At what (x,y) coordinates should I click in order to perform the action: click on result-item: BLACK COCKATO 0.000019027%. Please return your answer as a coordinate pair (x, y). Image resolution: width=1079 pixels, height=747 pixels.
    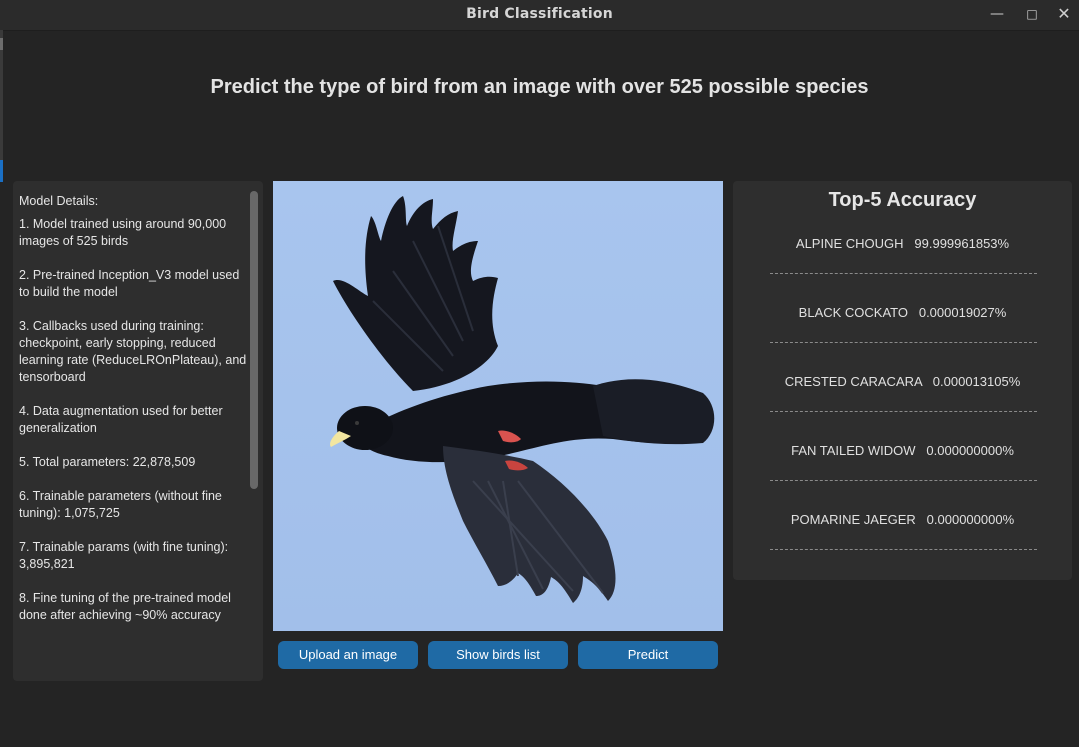
    Looking at the image, I should click on (902, 312).